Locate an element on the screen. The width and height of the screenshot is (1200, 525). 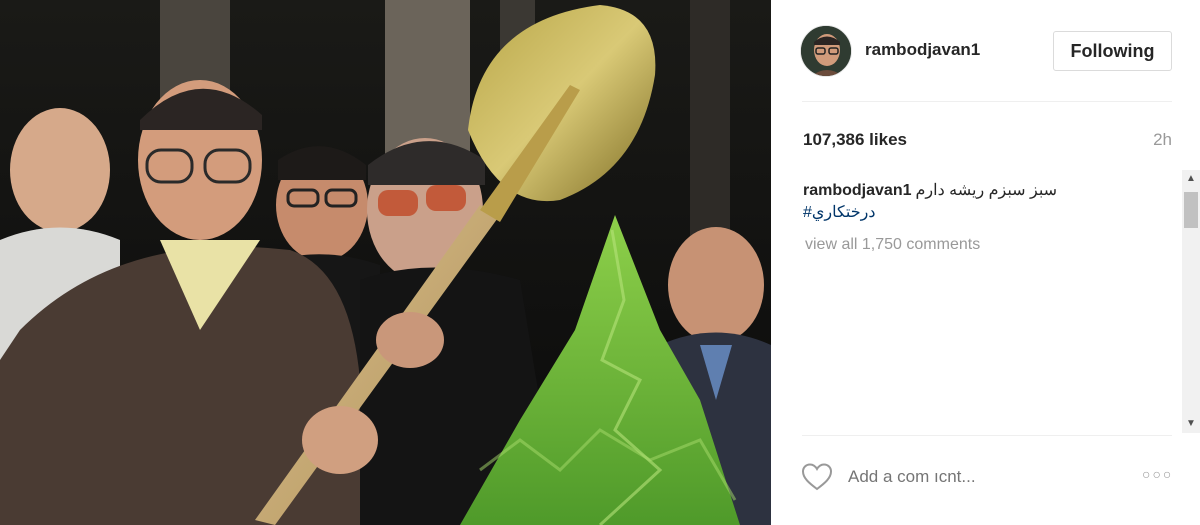
avatar is located at coordinates (826, 51).